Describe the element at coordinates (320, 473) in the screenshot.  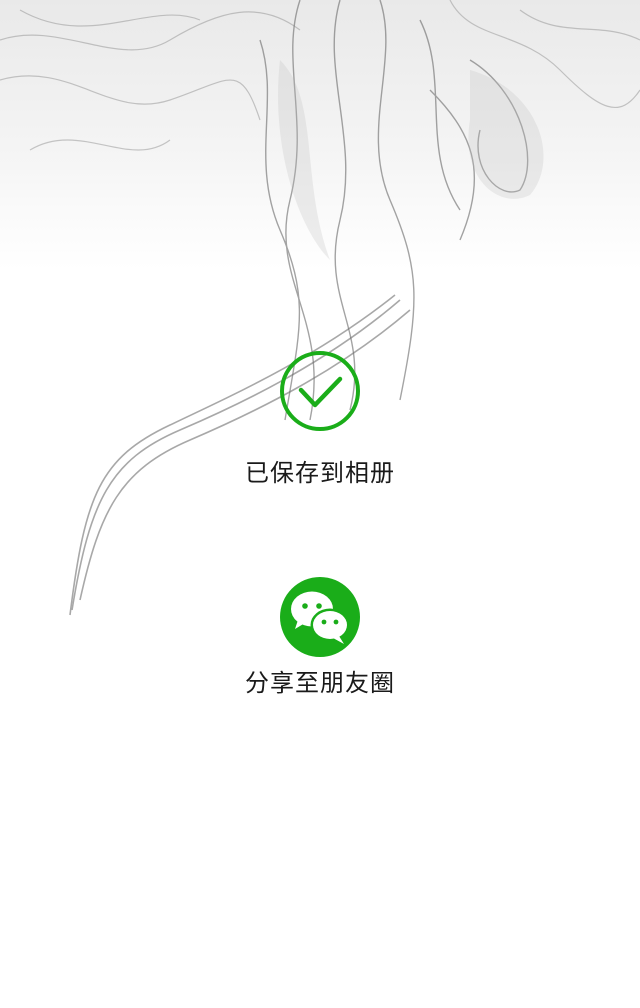
I see `saved-to-album-label: 已保存到相册` at that location.